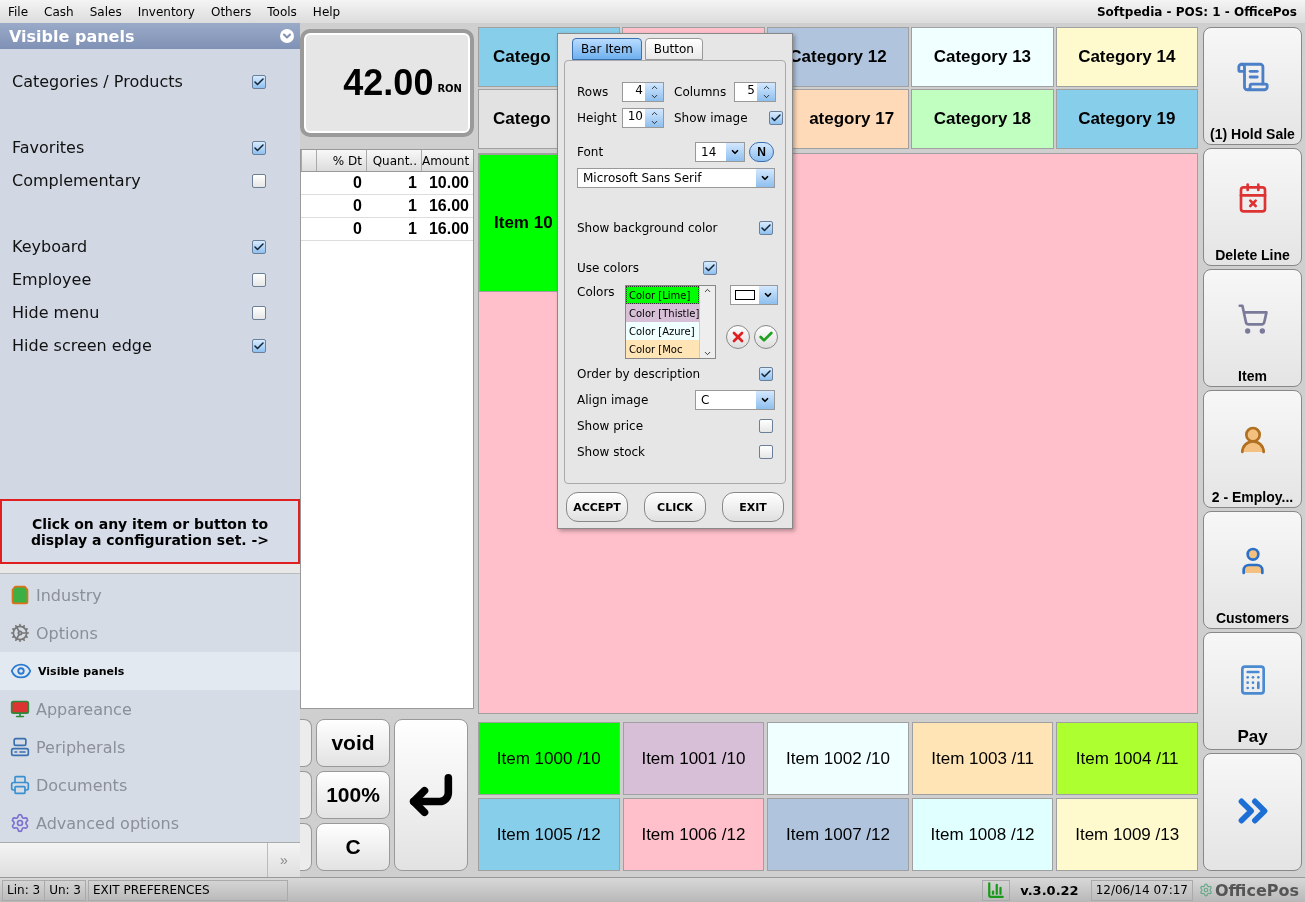 Image resolution: width=1305 pixels, height=902 pixels. I want to click on key-button: void, so click(353, 743).